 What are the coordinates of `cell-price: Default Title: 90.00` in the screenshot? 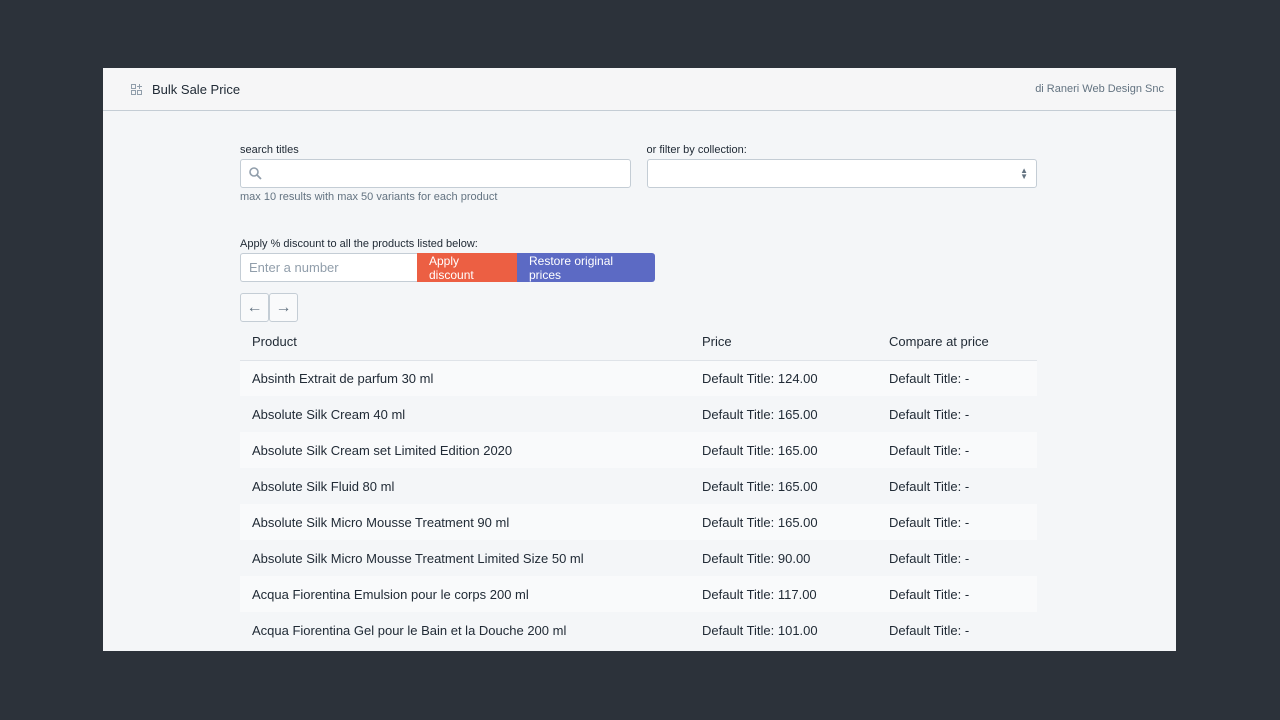 It's located at (783, 558).